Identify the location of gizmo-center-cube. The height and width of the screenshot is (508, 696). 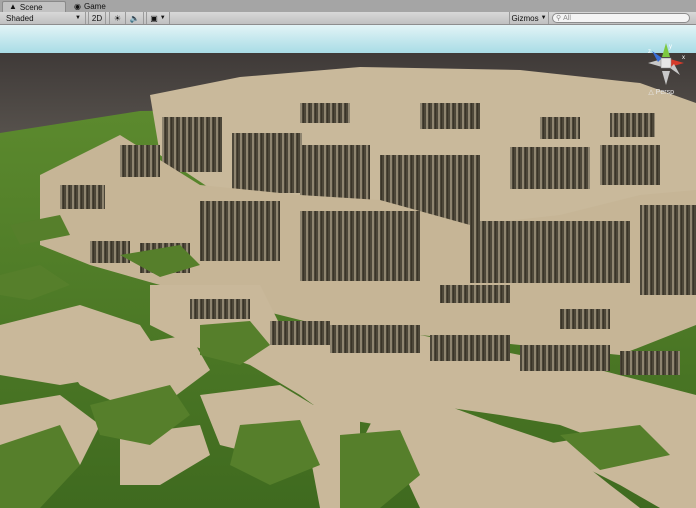
(666, 63).